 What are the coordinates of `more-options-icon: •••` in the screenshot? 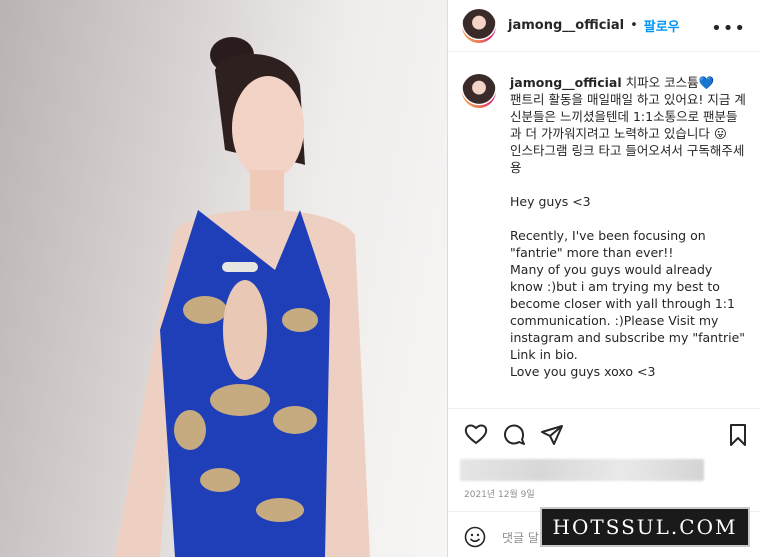 It's located at (728, 28).